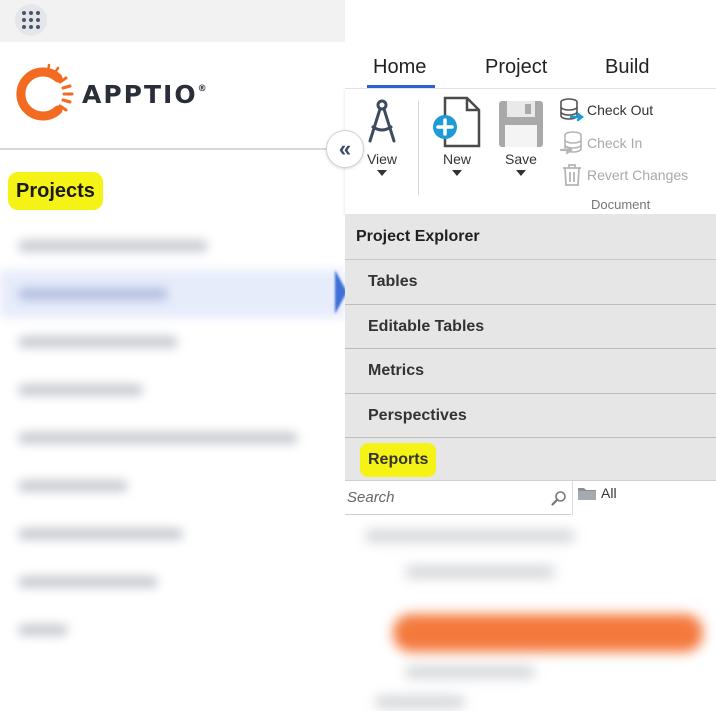 This screenshot has height=711, width=716. What do you see at coordinates (530, 371) in the screenshot?
I see `explorer-item-metrics: Metrics` at bounding box center [530, 371].